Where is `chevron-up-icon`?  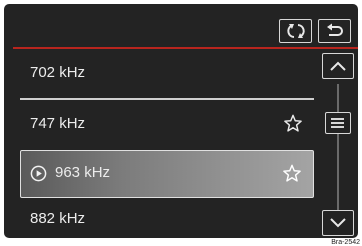 chevron-up-icon is located at coordinates (338, 66).